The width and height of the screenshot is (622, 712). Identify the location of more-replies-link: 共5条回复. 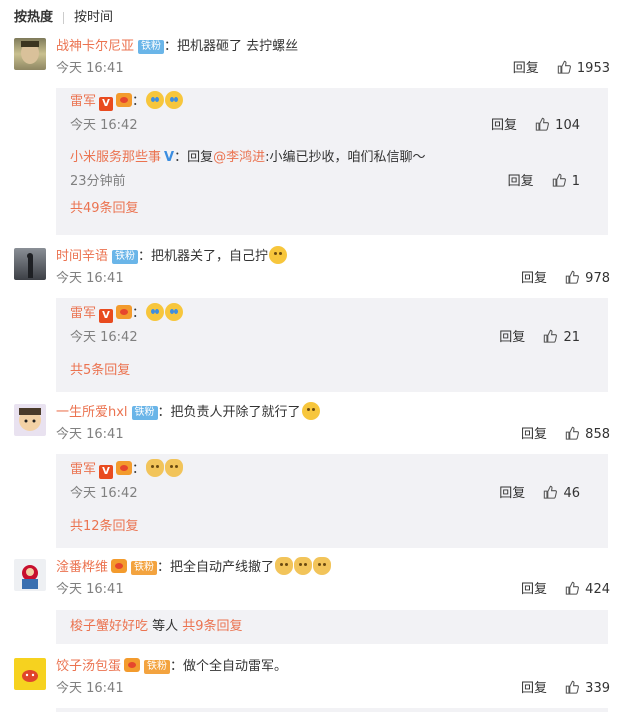
(332, 371).